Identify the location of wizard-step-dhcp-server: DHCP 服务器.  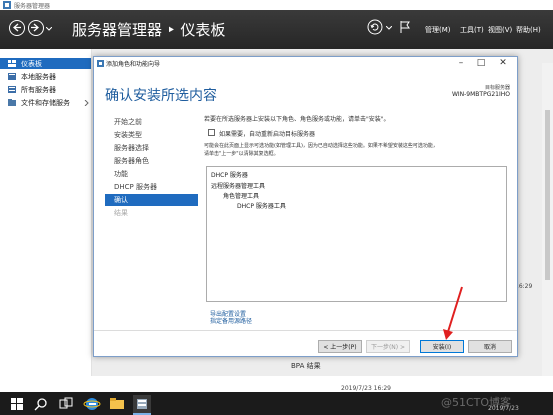
(151, 187).